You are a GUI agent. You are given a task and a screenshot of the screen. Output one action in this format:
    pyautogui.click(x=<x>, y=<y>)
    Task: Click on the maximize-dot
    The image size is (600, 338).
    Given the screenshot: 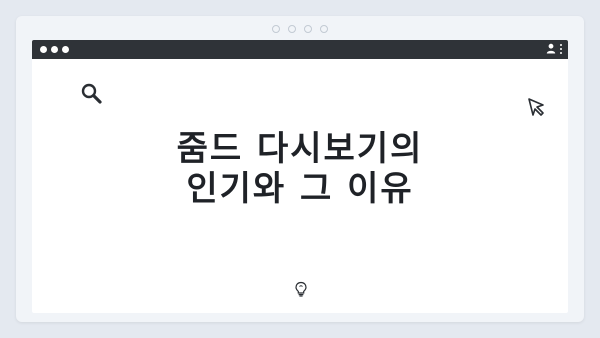 What is the action you would take?
    pyautogui.click(x=65, y=49)
    